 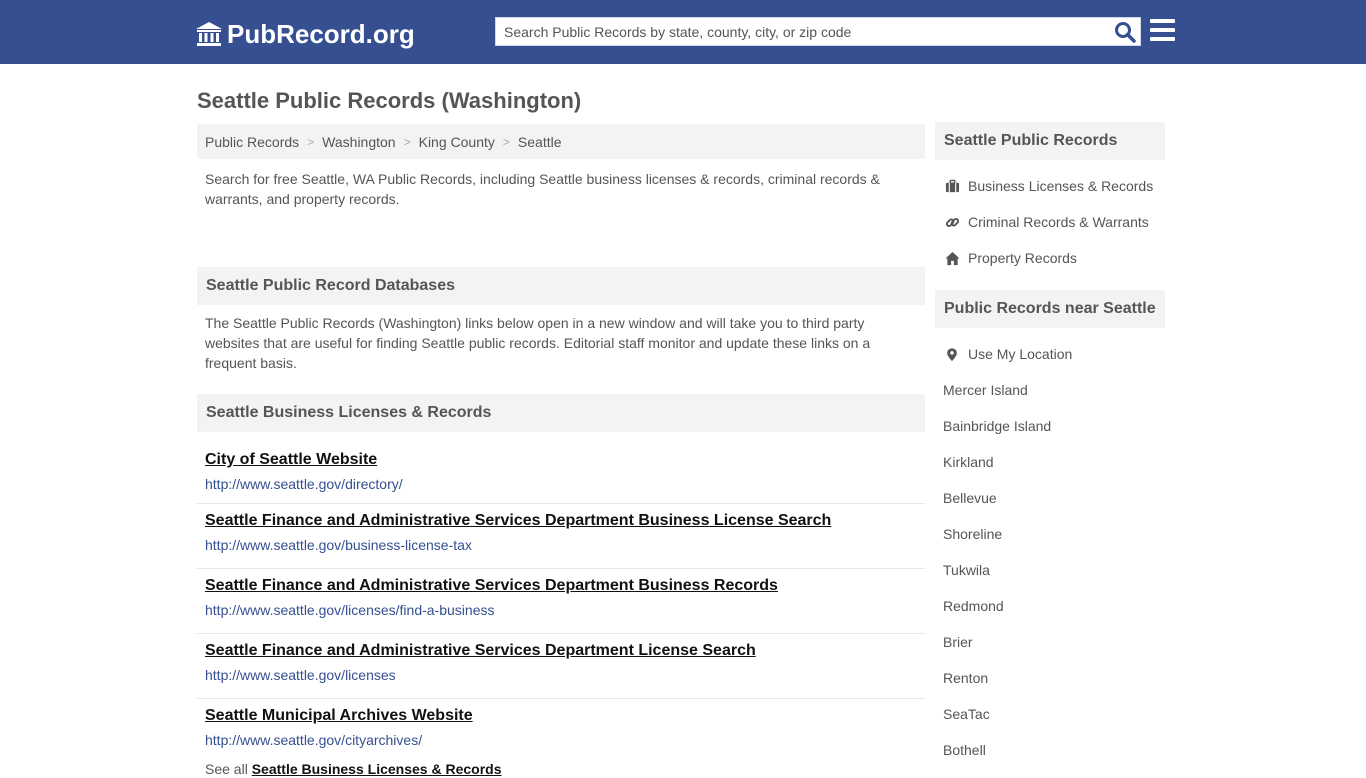 I want to click on home-icon, so click(x=952, y=258).